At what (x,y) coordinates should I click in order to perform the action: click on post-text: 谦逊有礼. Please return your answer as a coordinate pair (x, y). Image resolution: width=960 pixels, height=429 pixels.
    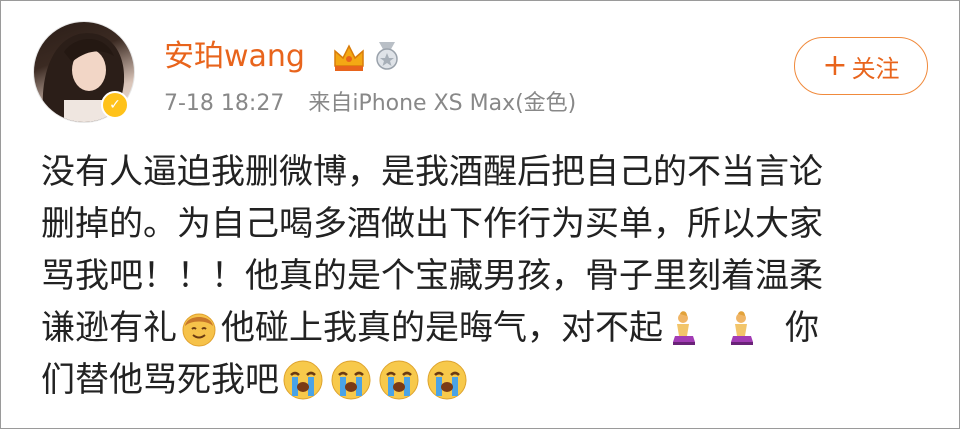
    Looking at the image, I should click on (109, 328).